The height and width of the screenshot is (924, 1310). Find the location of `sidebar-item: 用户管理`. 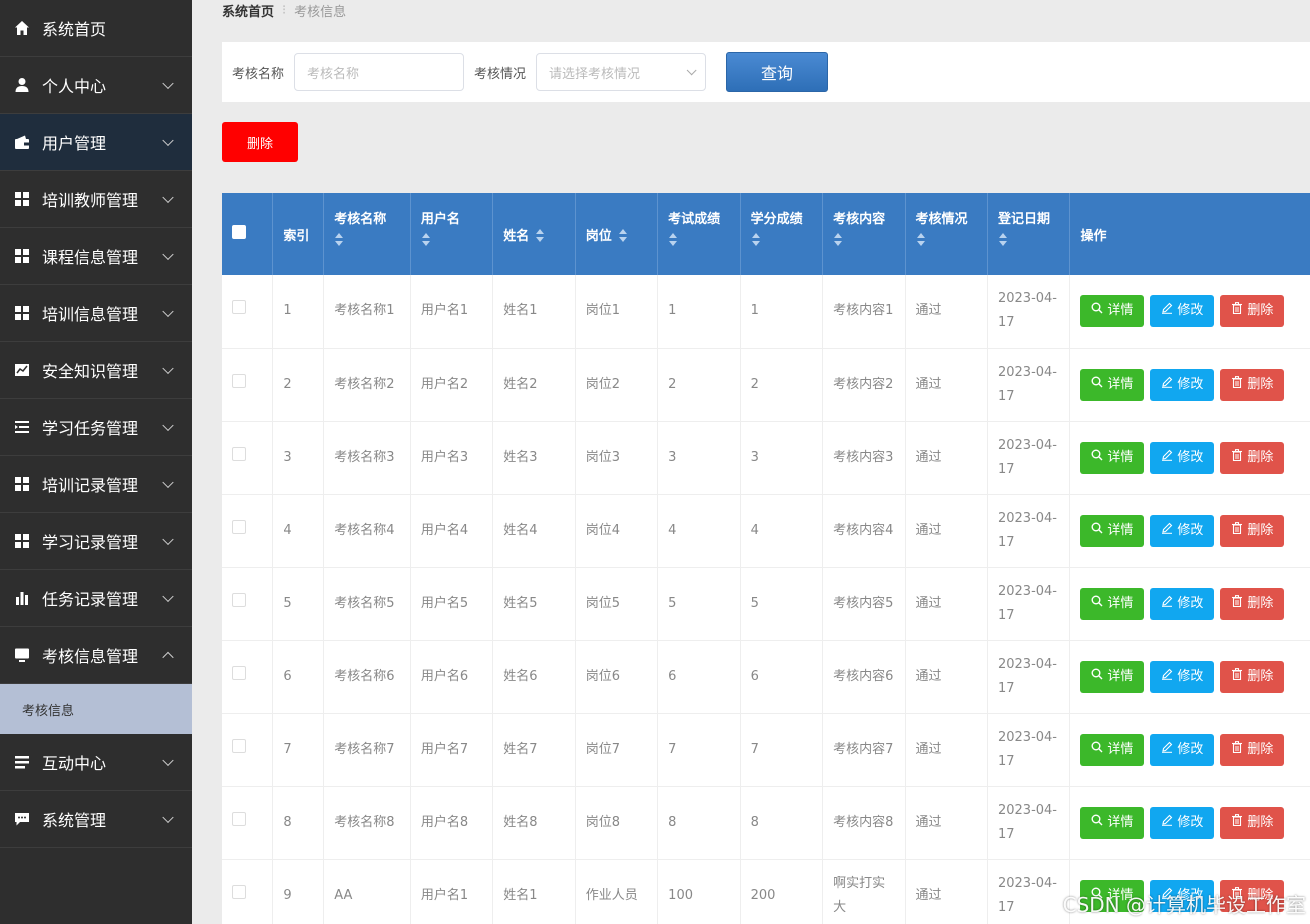

sidebar-item: 用户管理 is located at coordinates (96, 142).